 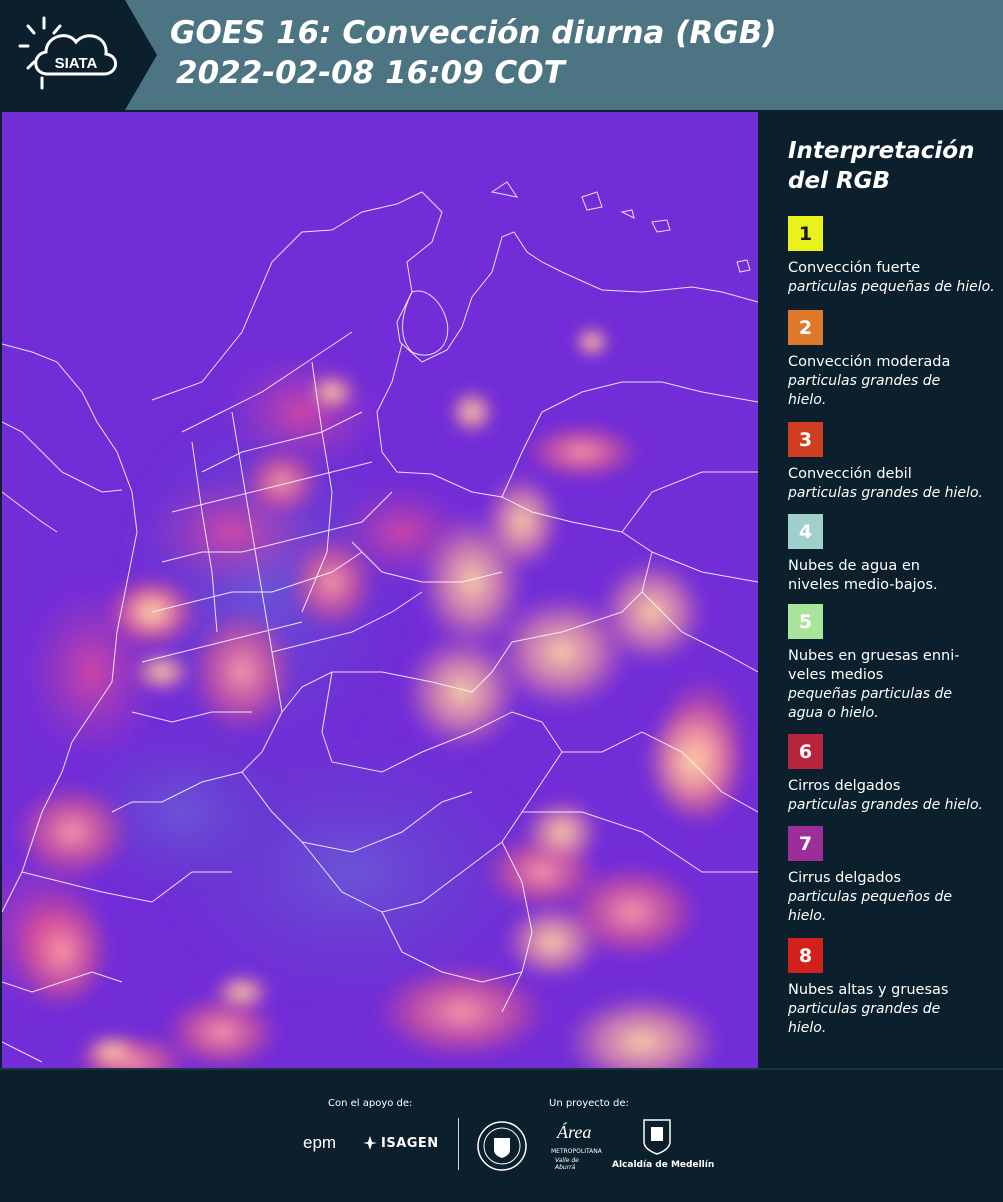 What do you see at coordinates (458, 1144) in the screenshot?
I see `footer-divider` at bounding box center [458, 1144].